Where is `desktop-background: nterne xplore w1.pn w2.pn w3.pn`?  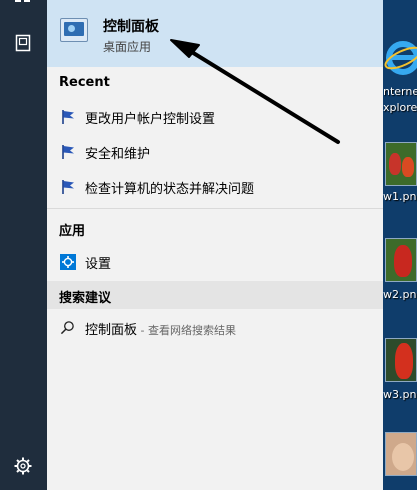
desktop-background: nterne xplore w1.pn w2.pn w3.pn is located at coordinates (400, 245).